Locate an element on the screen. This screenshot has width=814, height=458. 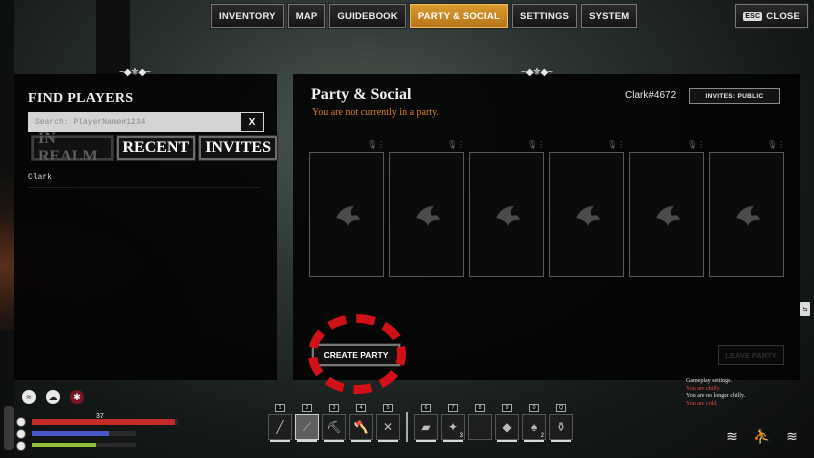
hotbar-slot: 3 ⛏ is located at coordinates (334, 423).